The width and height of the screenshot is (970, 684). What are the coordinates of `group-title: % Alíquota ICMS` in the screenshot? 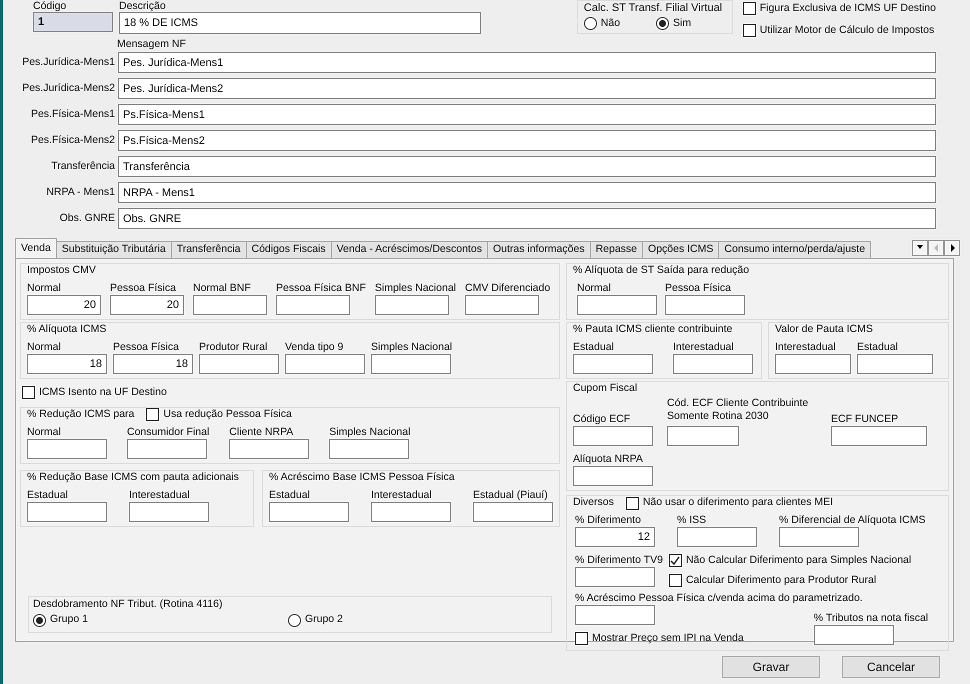 It's located at (66, 330).